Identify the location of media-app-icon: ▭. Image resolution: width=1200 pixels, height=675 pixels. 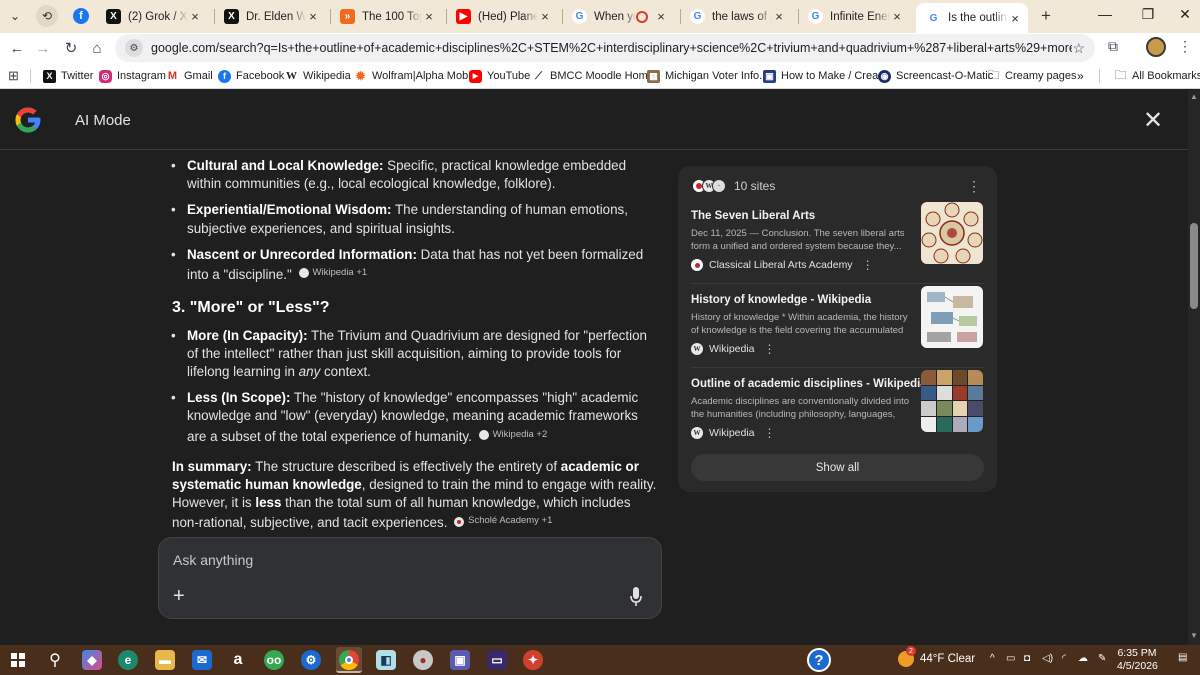
(497, 660).